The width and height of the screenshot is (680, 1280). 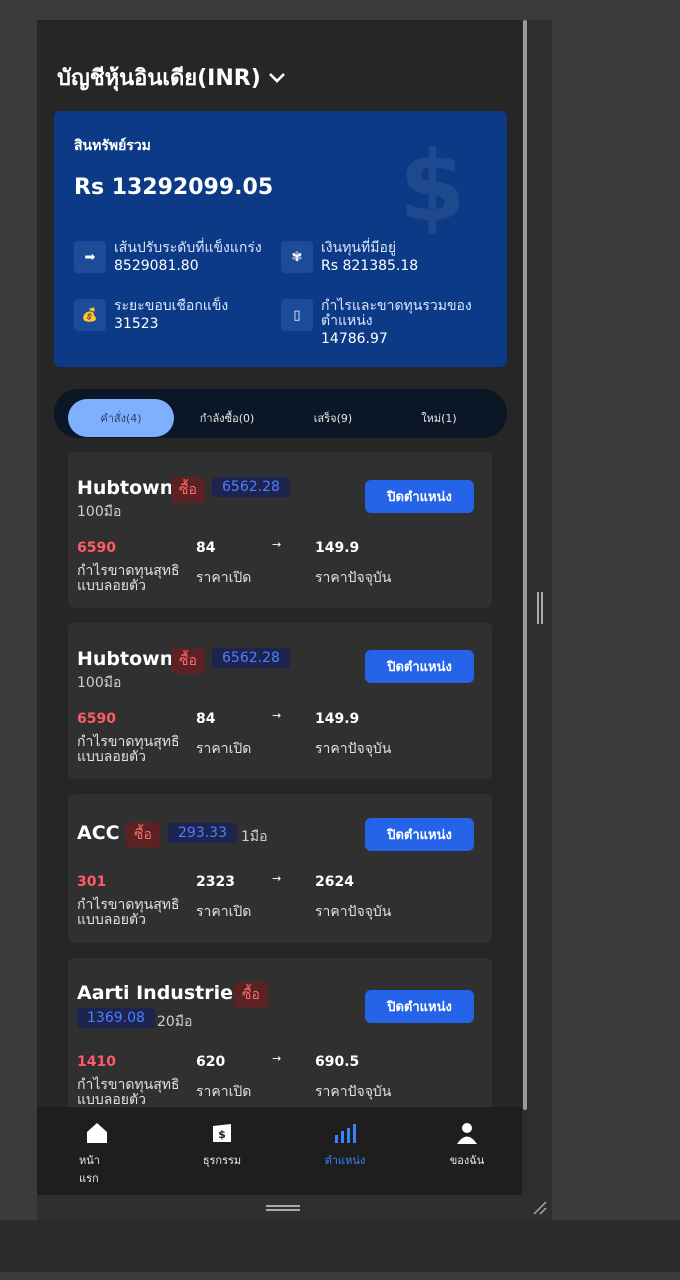 I want to click on vertical-resize-handle, so click(x=540, y=608).